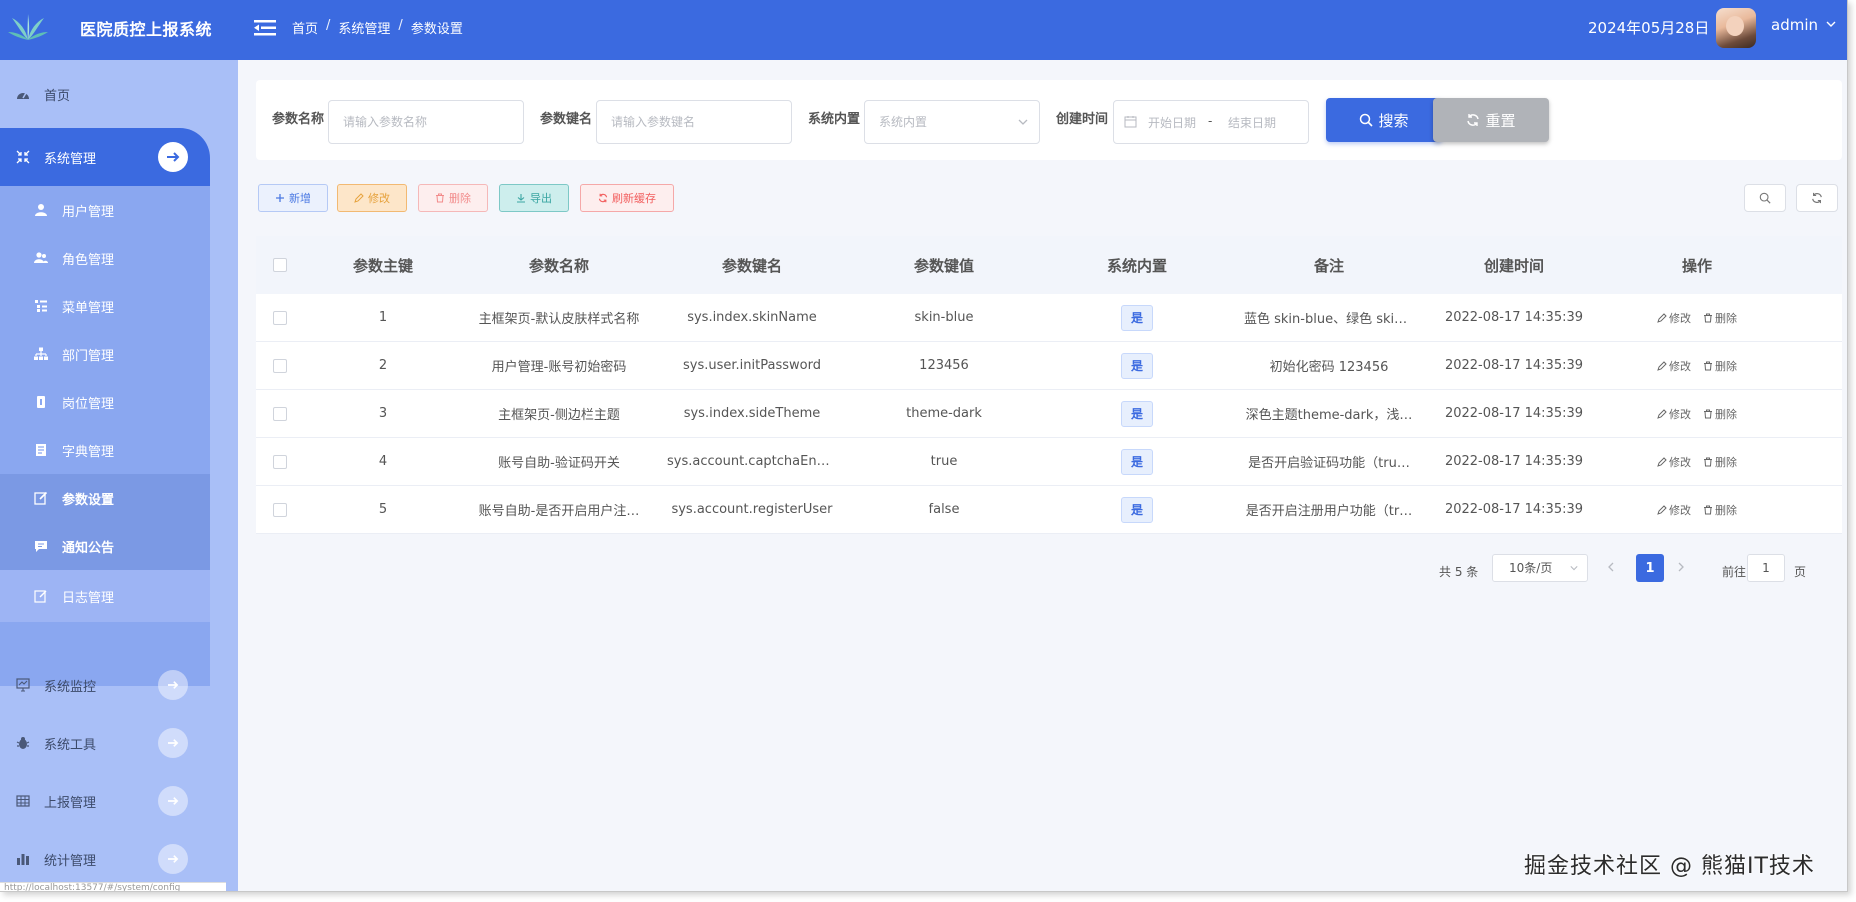  Describe the element at coordinates (382, 265) in the screenshot. I see `column-header: 参数主键` at that location.